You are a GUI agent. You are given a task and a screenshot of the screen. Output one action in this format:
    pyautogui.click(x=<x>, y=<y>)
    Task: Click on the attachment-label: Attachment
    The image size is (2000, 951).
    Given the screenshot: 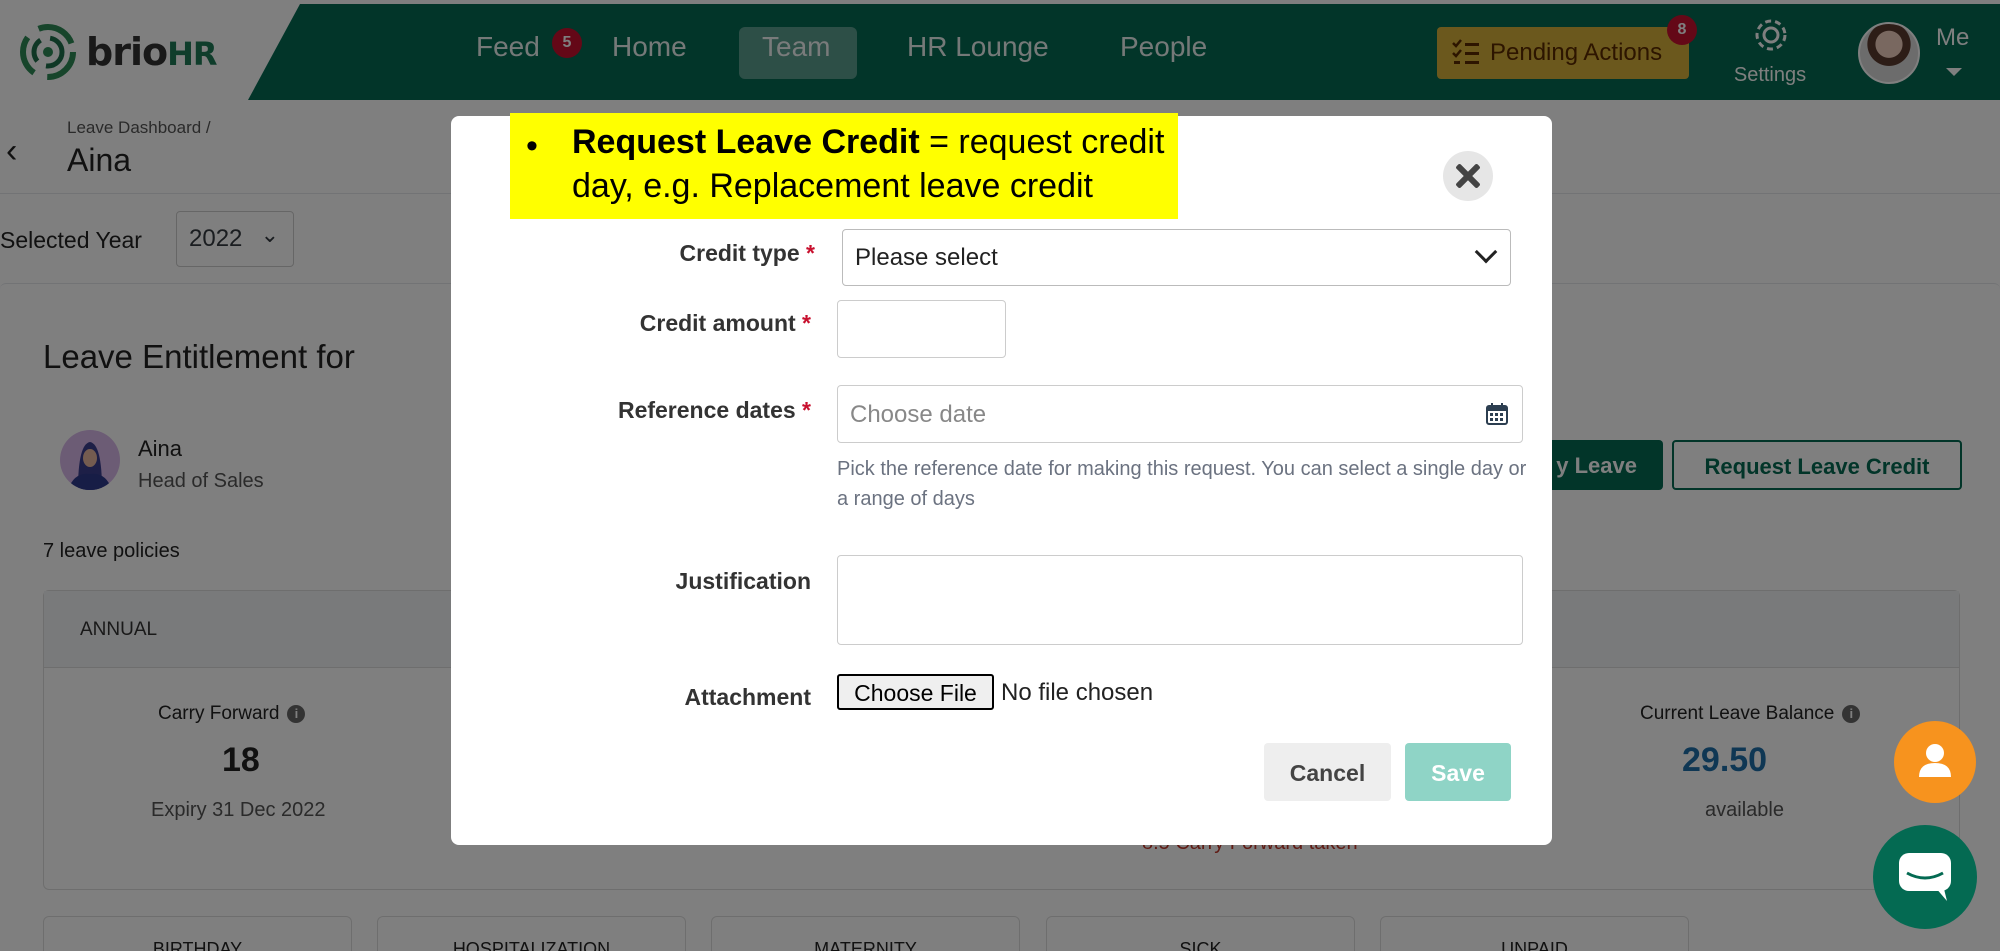 What is the action you would take?
    pyautogui.click(x=747, y=697)
    